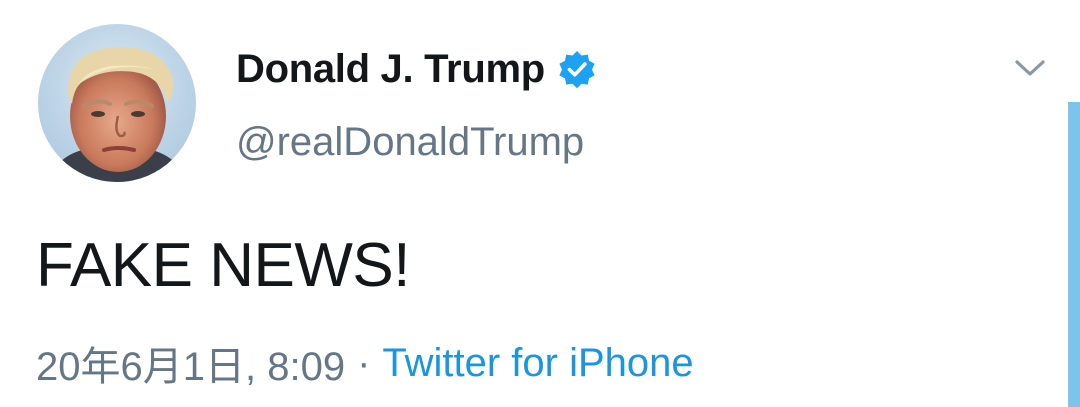  What do you see at coordinates (1074, 254) in the screenshot?
I see `scroll-indicator` at bounding box center [1074, 254].